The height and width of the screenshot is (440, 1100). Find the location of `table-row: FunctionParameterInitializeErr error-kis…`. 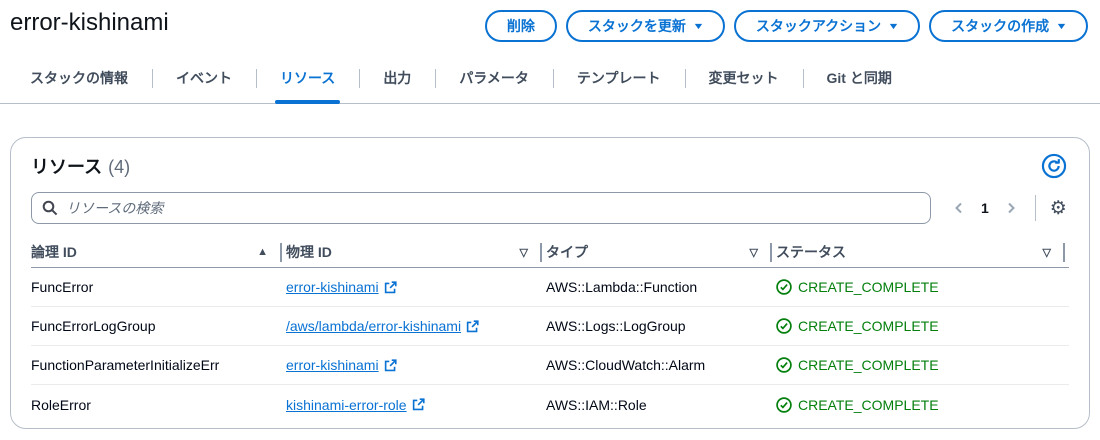

table-row: FunctionParameterInitializeErr error-kis… is located at coordinates (550, 365).